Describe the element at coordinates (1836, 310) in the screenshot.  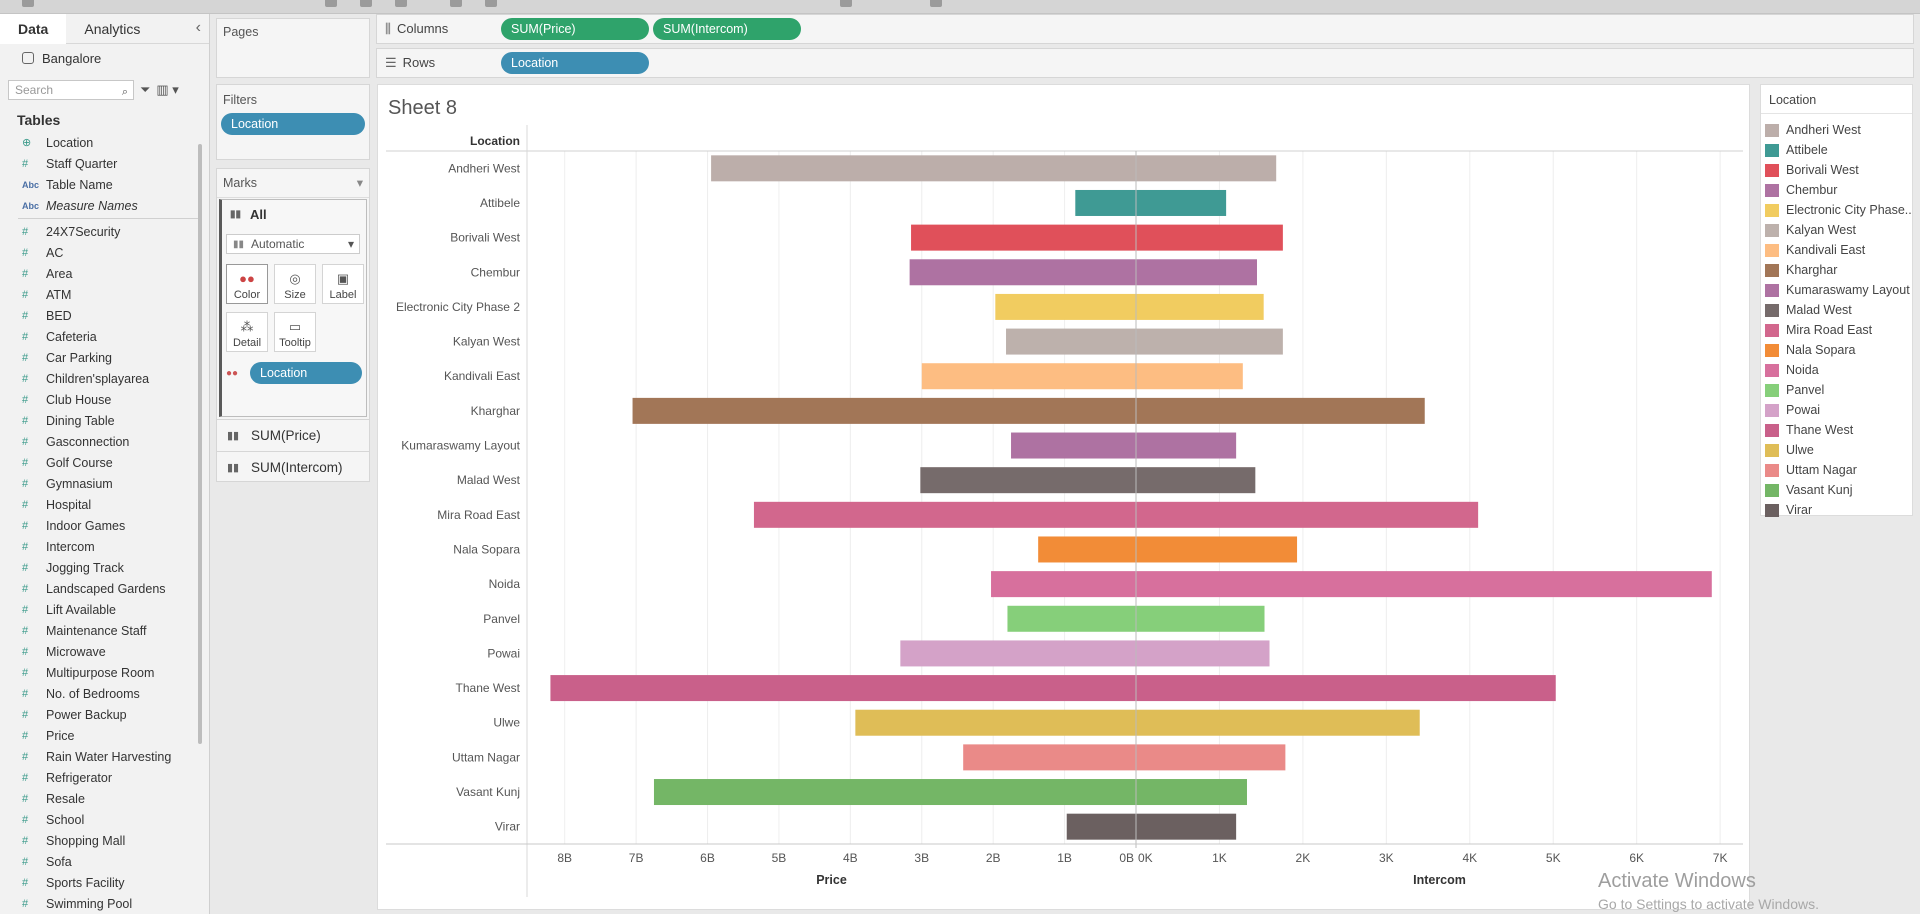
I see `legend-item: Malad West` at that location.